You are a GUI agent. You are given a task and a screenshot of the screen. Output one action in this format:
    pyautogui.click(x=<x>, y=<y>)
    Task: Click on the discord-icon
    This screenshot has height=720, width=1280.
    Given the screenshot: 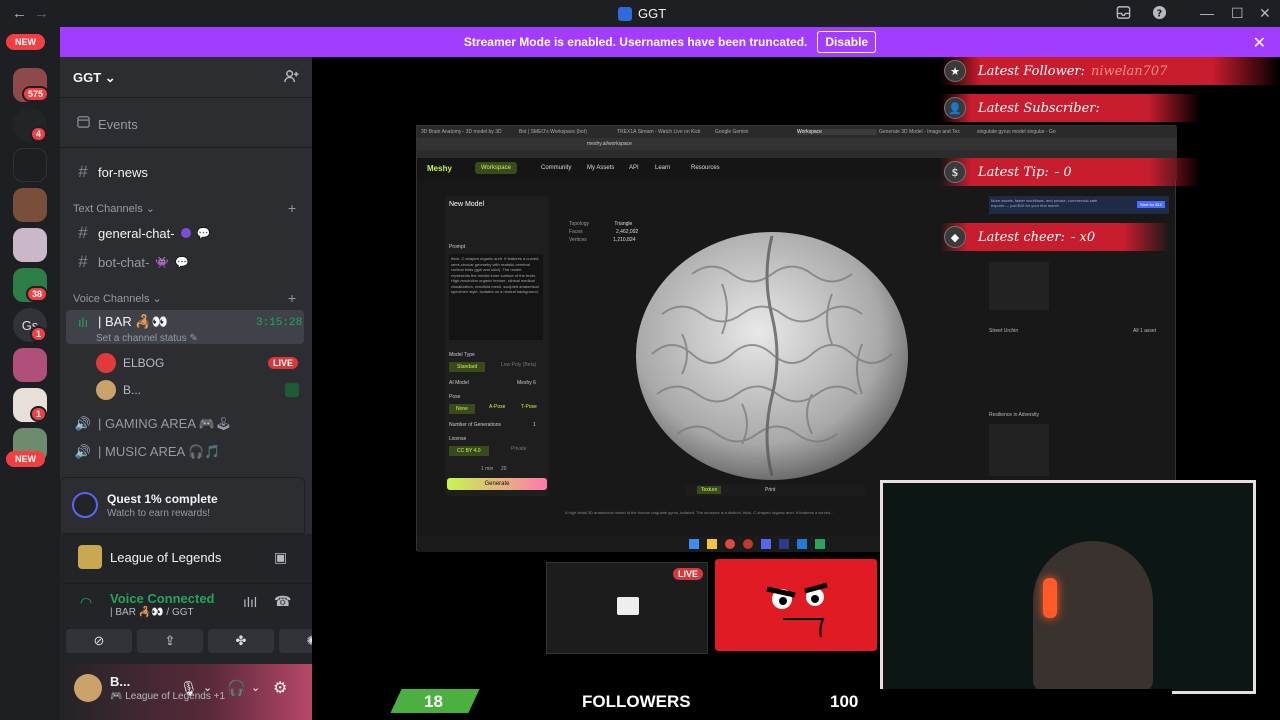 What is the action you would take?
    pyautogui.click(x=766, y=544)
    